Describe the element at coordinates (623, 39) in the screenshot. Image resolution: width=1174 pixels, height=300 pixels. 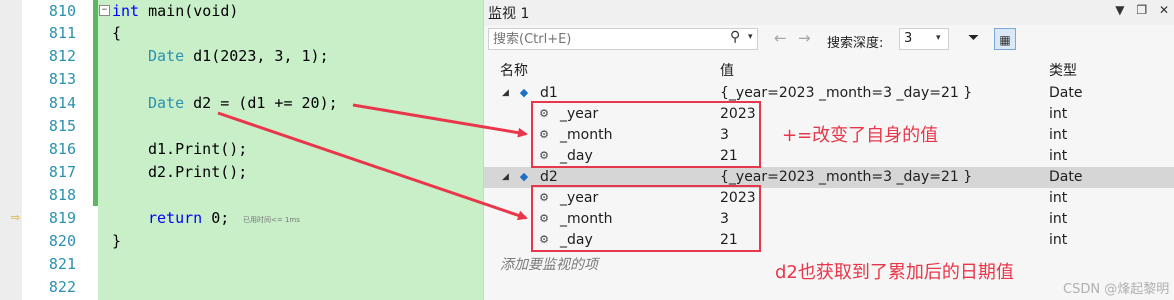
I see `search-input` at that location.